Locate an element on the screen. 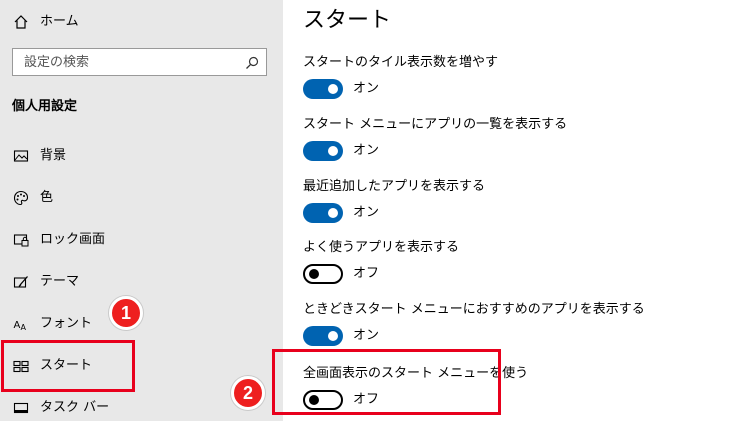 Image resolution: width=750 pixels, height=428 pixels. lock-screen-icon is located at coordinates (21, 240).